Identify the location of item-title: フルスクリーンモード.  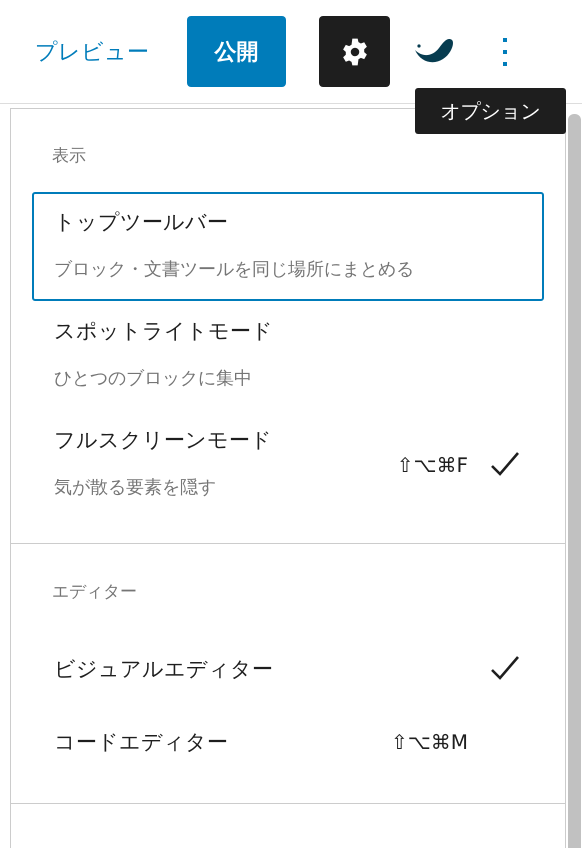
(163, 440).